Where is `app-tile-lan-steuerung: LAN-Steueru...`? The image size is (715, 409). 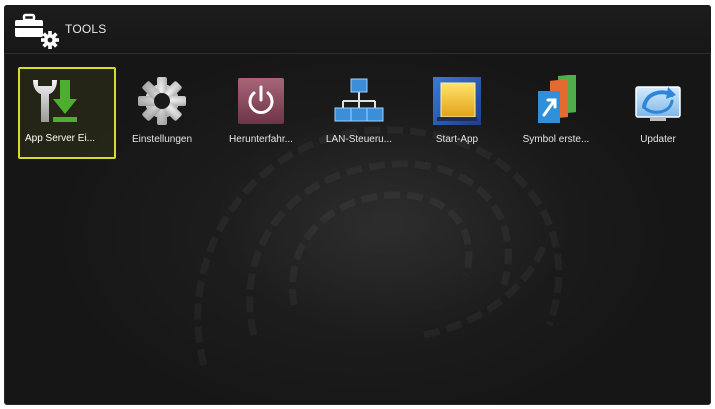 app-tile-lan-steuerung: LAN-Steueru... is located at coordinates (359, 113).